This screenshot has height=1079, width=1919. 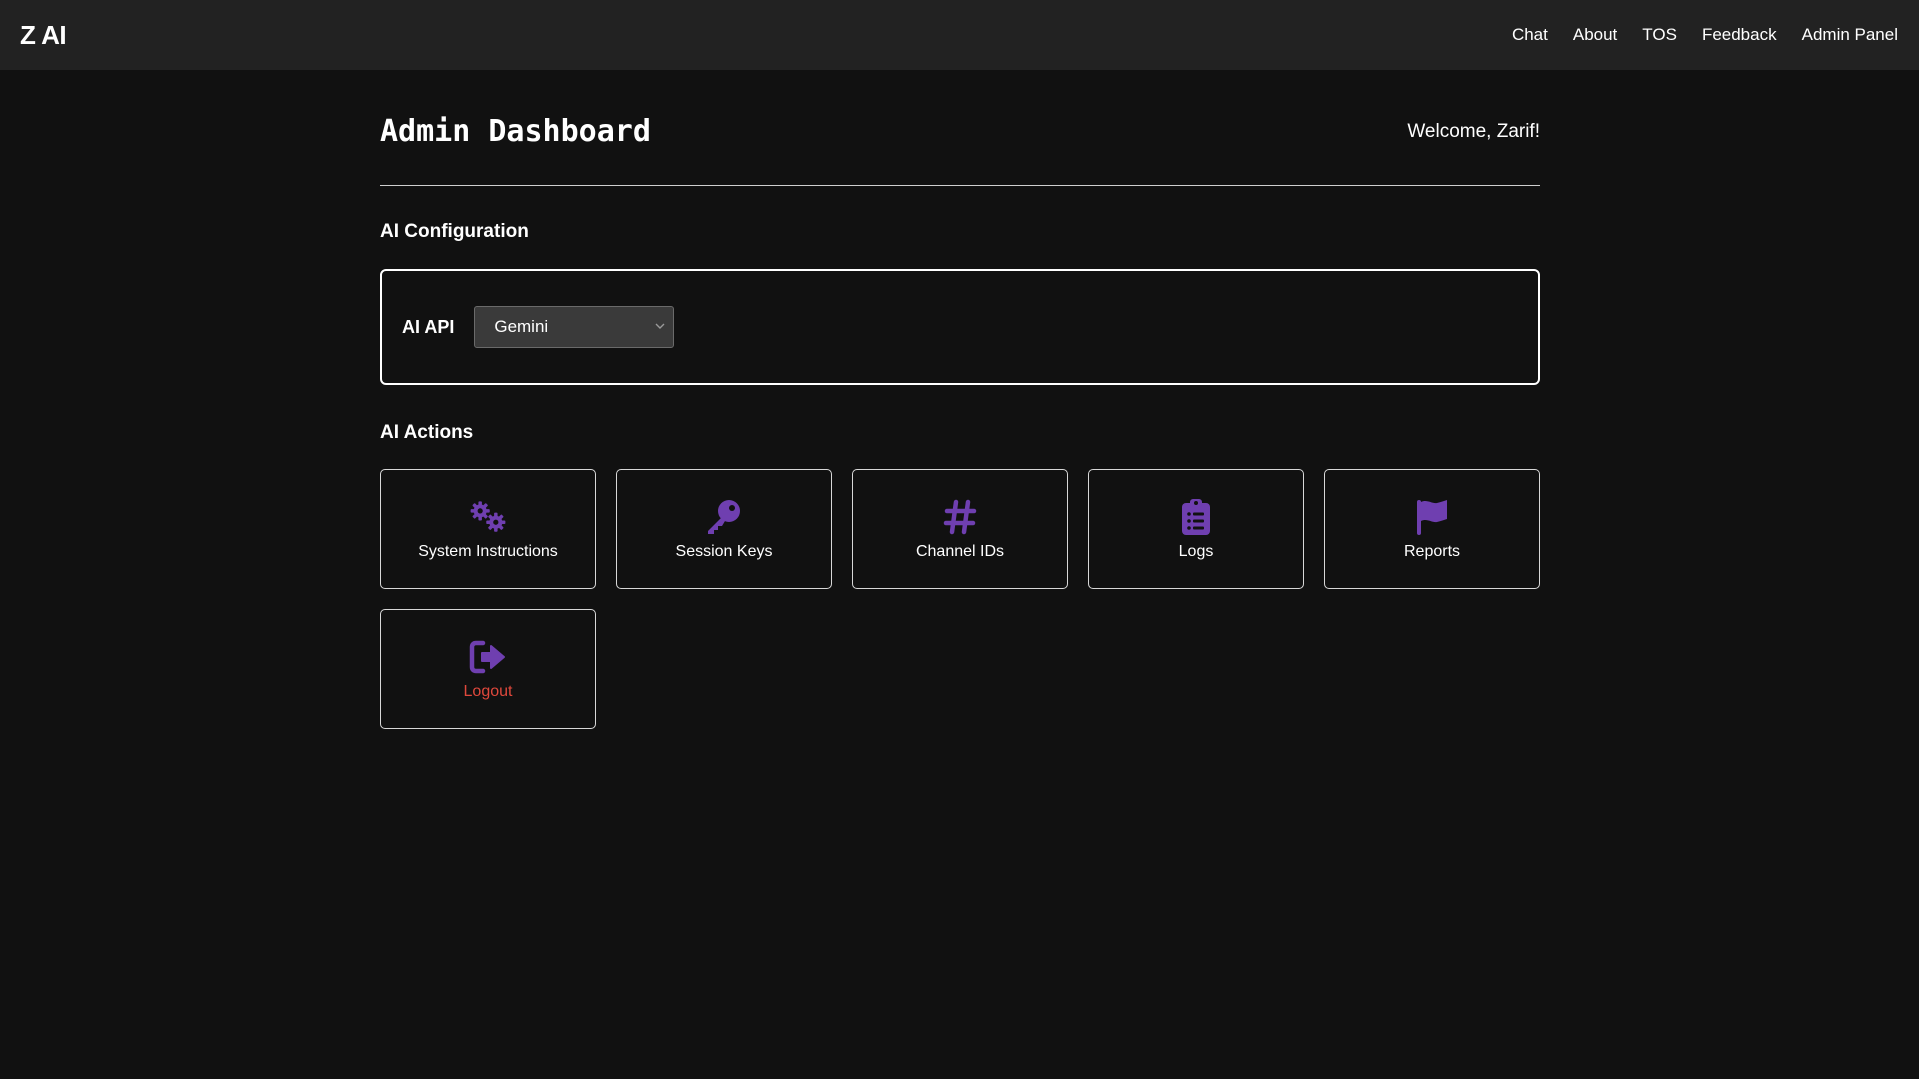 I want to click on session-keys-card: Session Keys, so click(x=724, y=529).